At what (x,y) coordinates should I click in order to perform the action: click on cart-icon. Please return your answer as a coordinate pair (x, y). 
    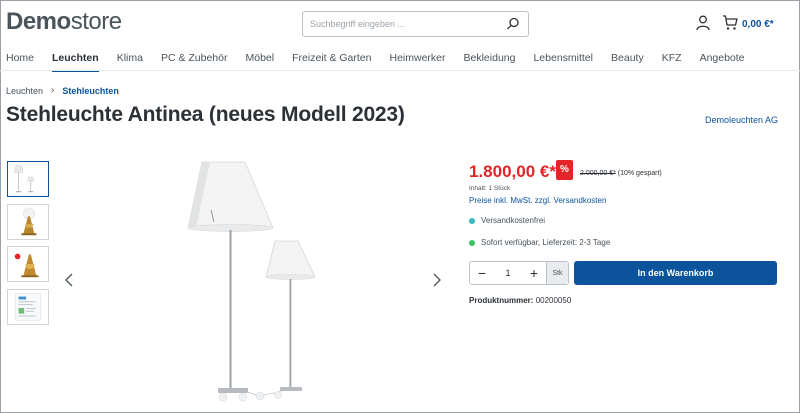
    Looking at the image, I should click on (730, 22).